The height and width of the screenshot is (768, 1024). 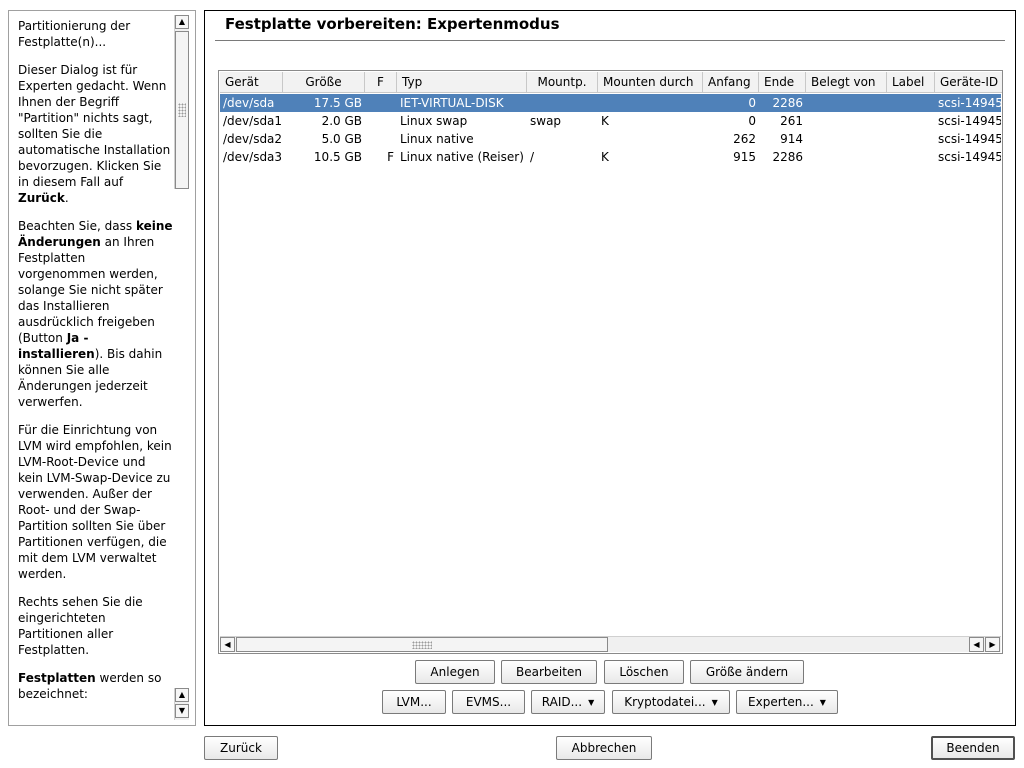 I want to click on help-text-span: Beachten Sie, dass, so click(x=77, y=226).